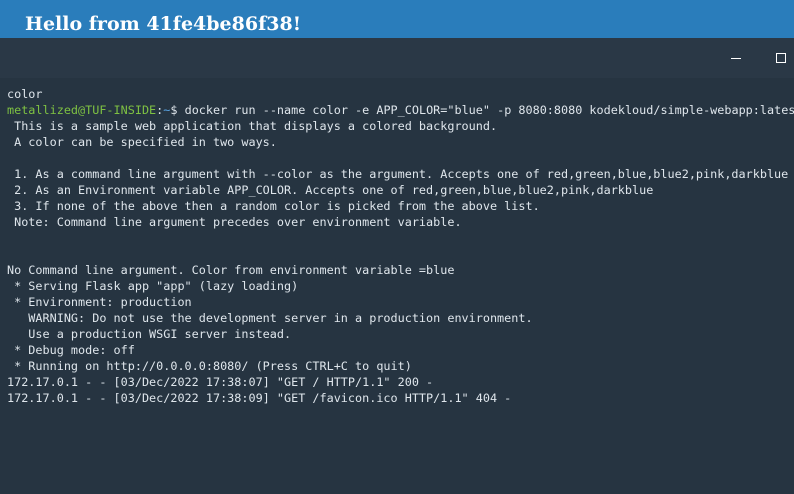 Image resolution: width=794 pixels, height=494 pixels. I want to click on app-banner: Hello from 41fe4be86f38!, so click(397, 19).